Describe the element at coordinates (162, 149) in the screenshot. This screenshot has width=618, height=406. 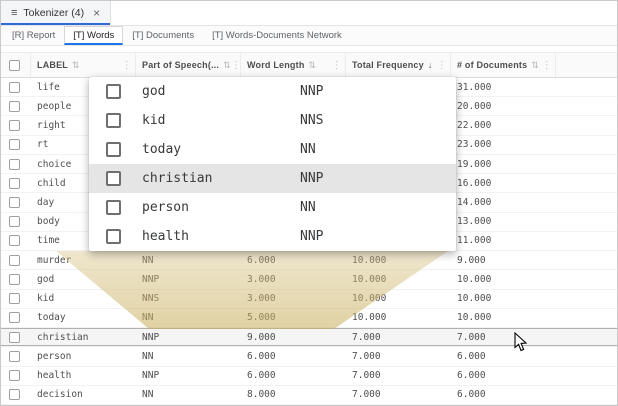
I see `overlay-row-label: today` at that location.